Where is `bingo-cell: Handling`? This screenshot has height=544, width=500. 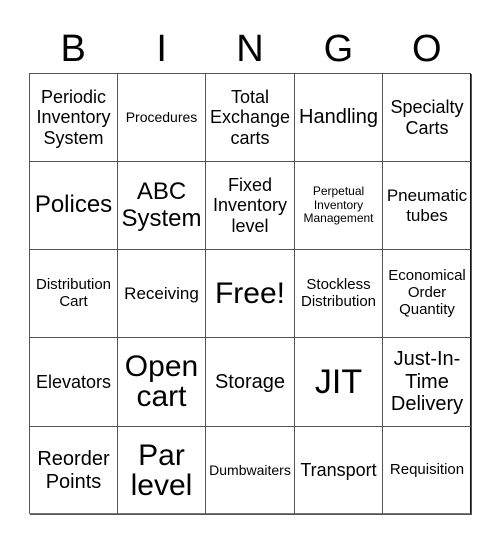 bingo-cell: Handling is located at coordinates (339, 118).